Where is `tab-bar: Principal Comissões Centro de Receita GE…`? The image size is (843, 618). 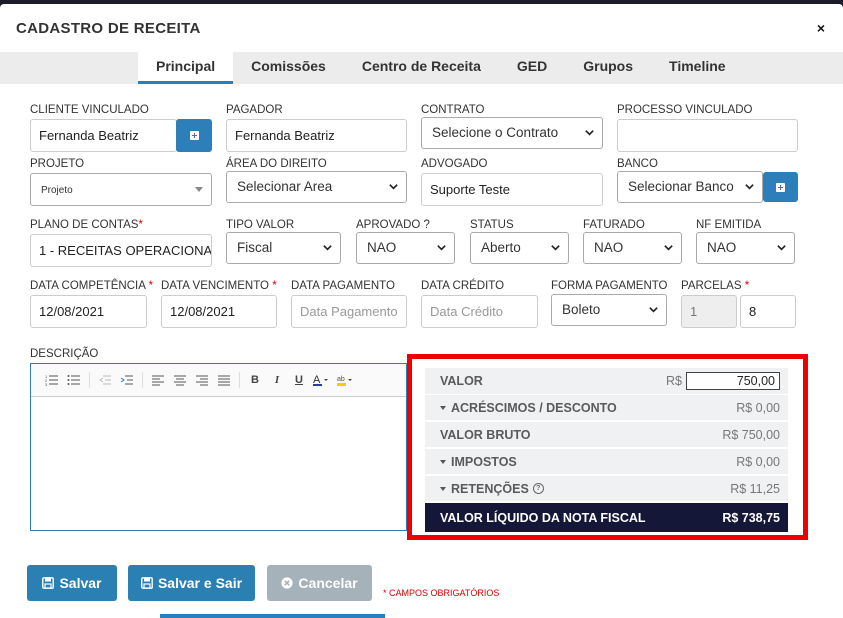 tab-bar: Principal Comissões Centro de Receita GE… is located at coordinates (421, 68).